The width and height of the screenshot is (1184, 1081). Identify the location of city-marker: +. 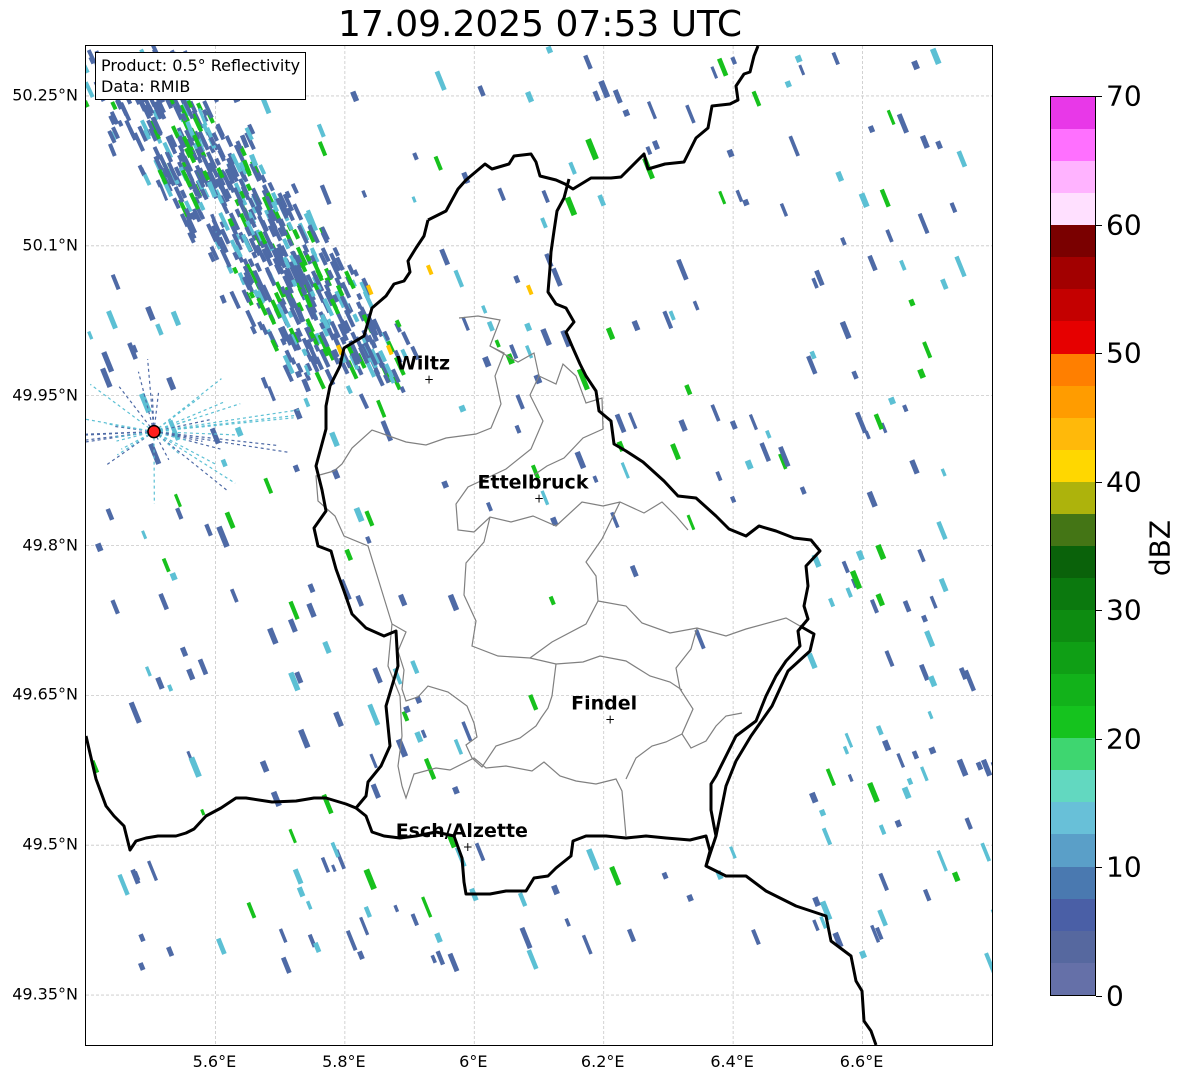
(539, 499).